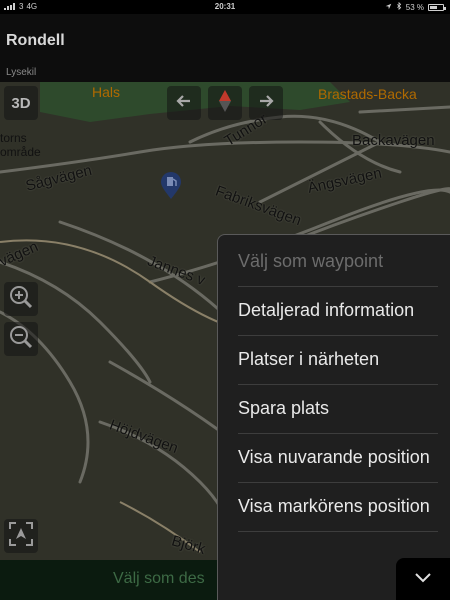 The width and height of the screenshot is (450, 600). Describe the element at coordinates (338, 531) in the screenshot. I see `menu-divider` at that location.